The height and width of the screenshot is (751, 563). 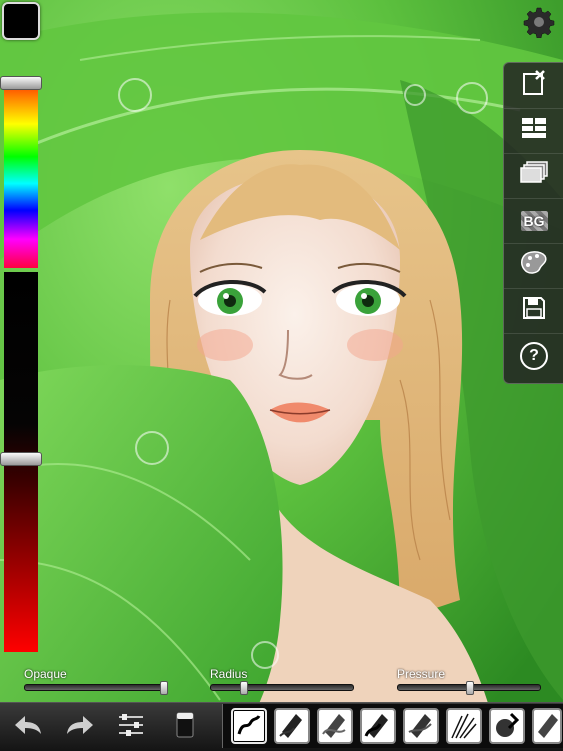 What do you see at coordinates (21, 21) in the screenshot?
I see `current-color-swatch` at bounding box center [21, 21].